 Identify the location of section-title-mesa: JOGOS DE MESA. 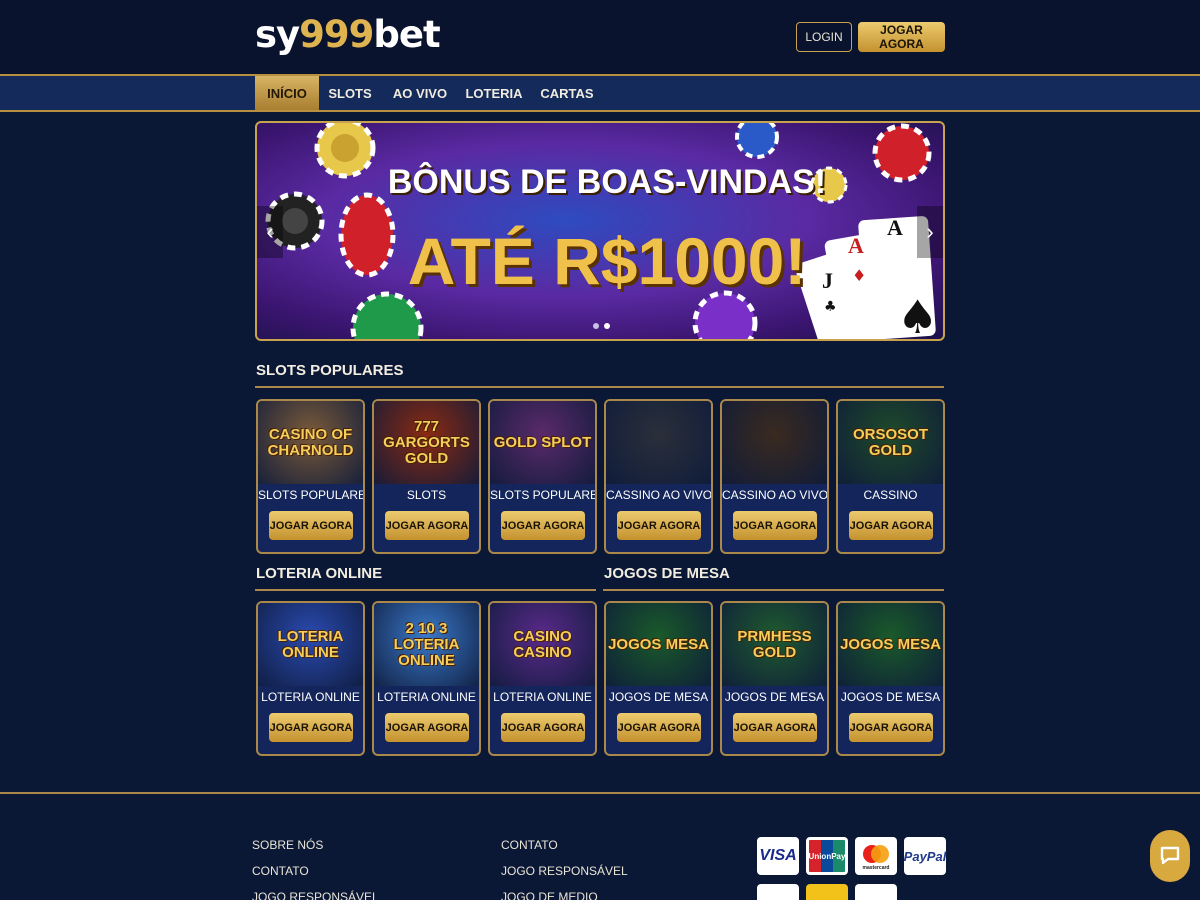
(667, 573).